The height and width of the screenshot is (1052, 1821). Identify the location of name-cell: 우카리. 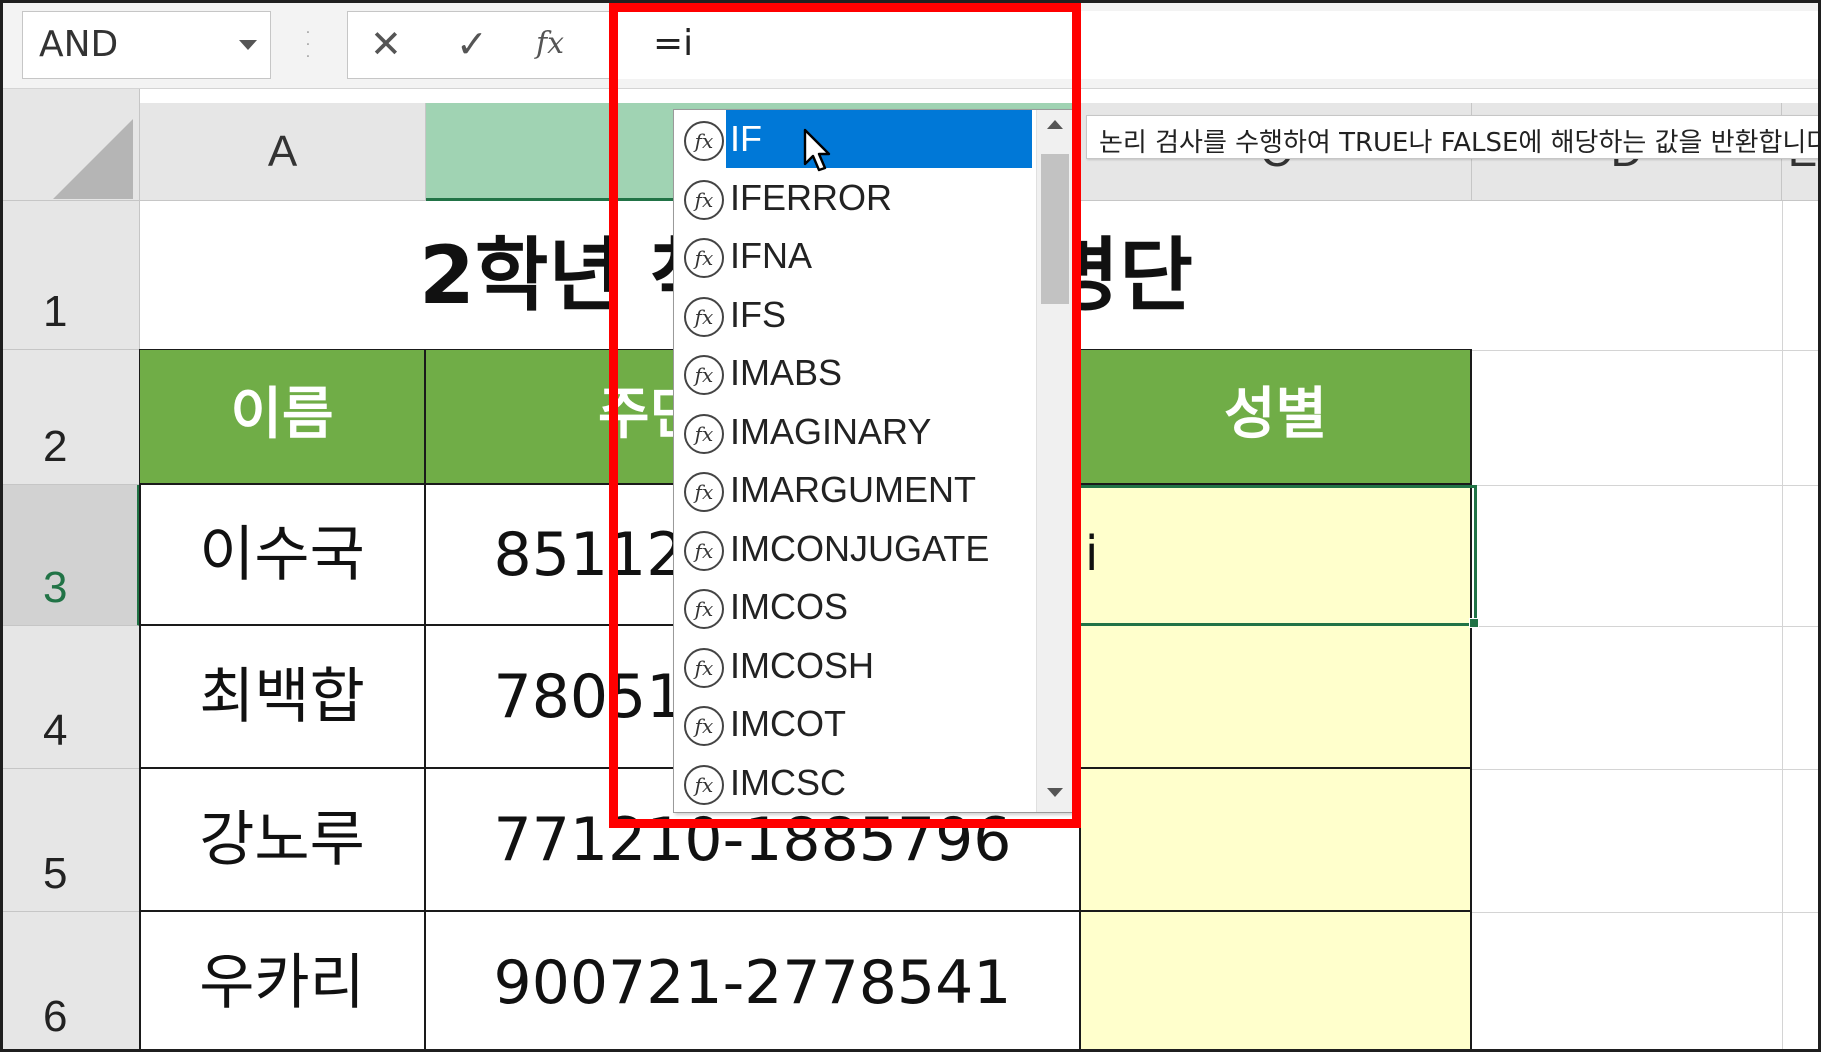
(283, 980).